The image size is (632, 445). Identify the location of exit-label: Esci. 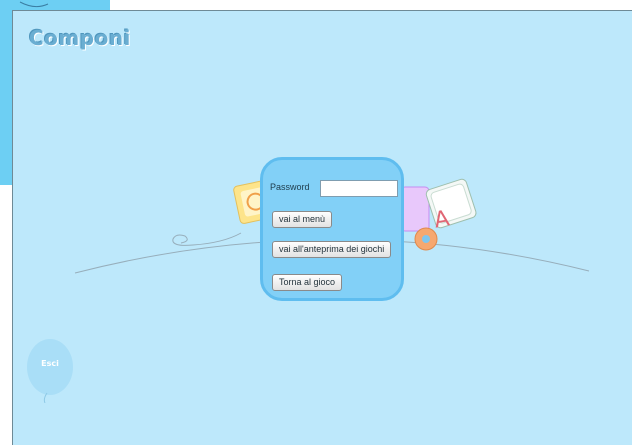
(50, 363).